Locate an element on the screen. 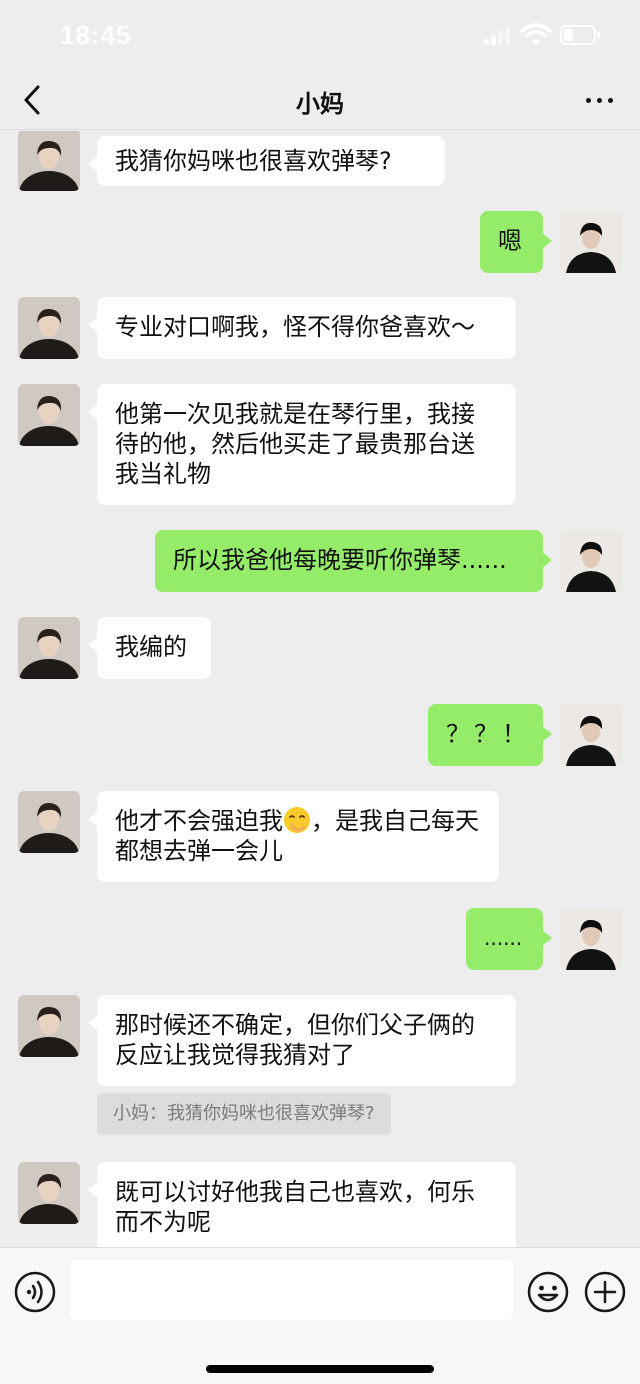 Image resolution: width=640 pixels, height=1384 pixels. message-input is located at coordinates (291, 1290).